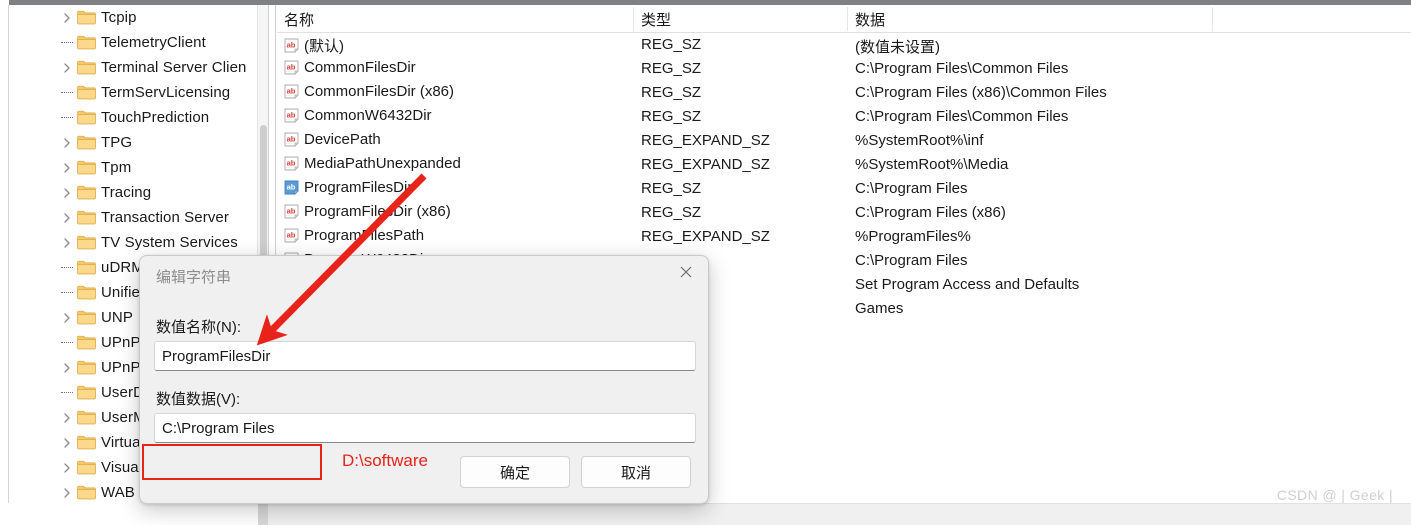  Describe the element at coordinates (153, 42) in the screenshot. I see `tree-item-label: TelemetryClient` at that location.